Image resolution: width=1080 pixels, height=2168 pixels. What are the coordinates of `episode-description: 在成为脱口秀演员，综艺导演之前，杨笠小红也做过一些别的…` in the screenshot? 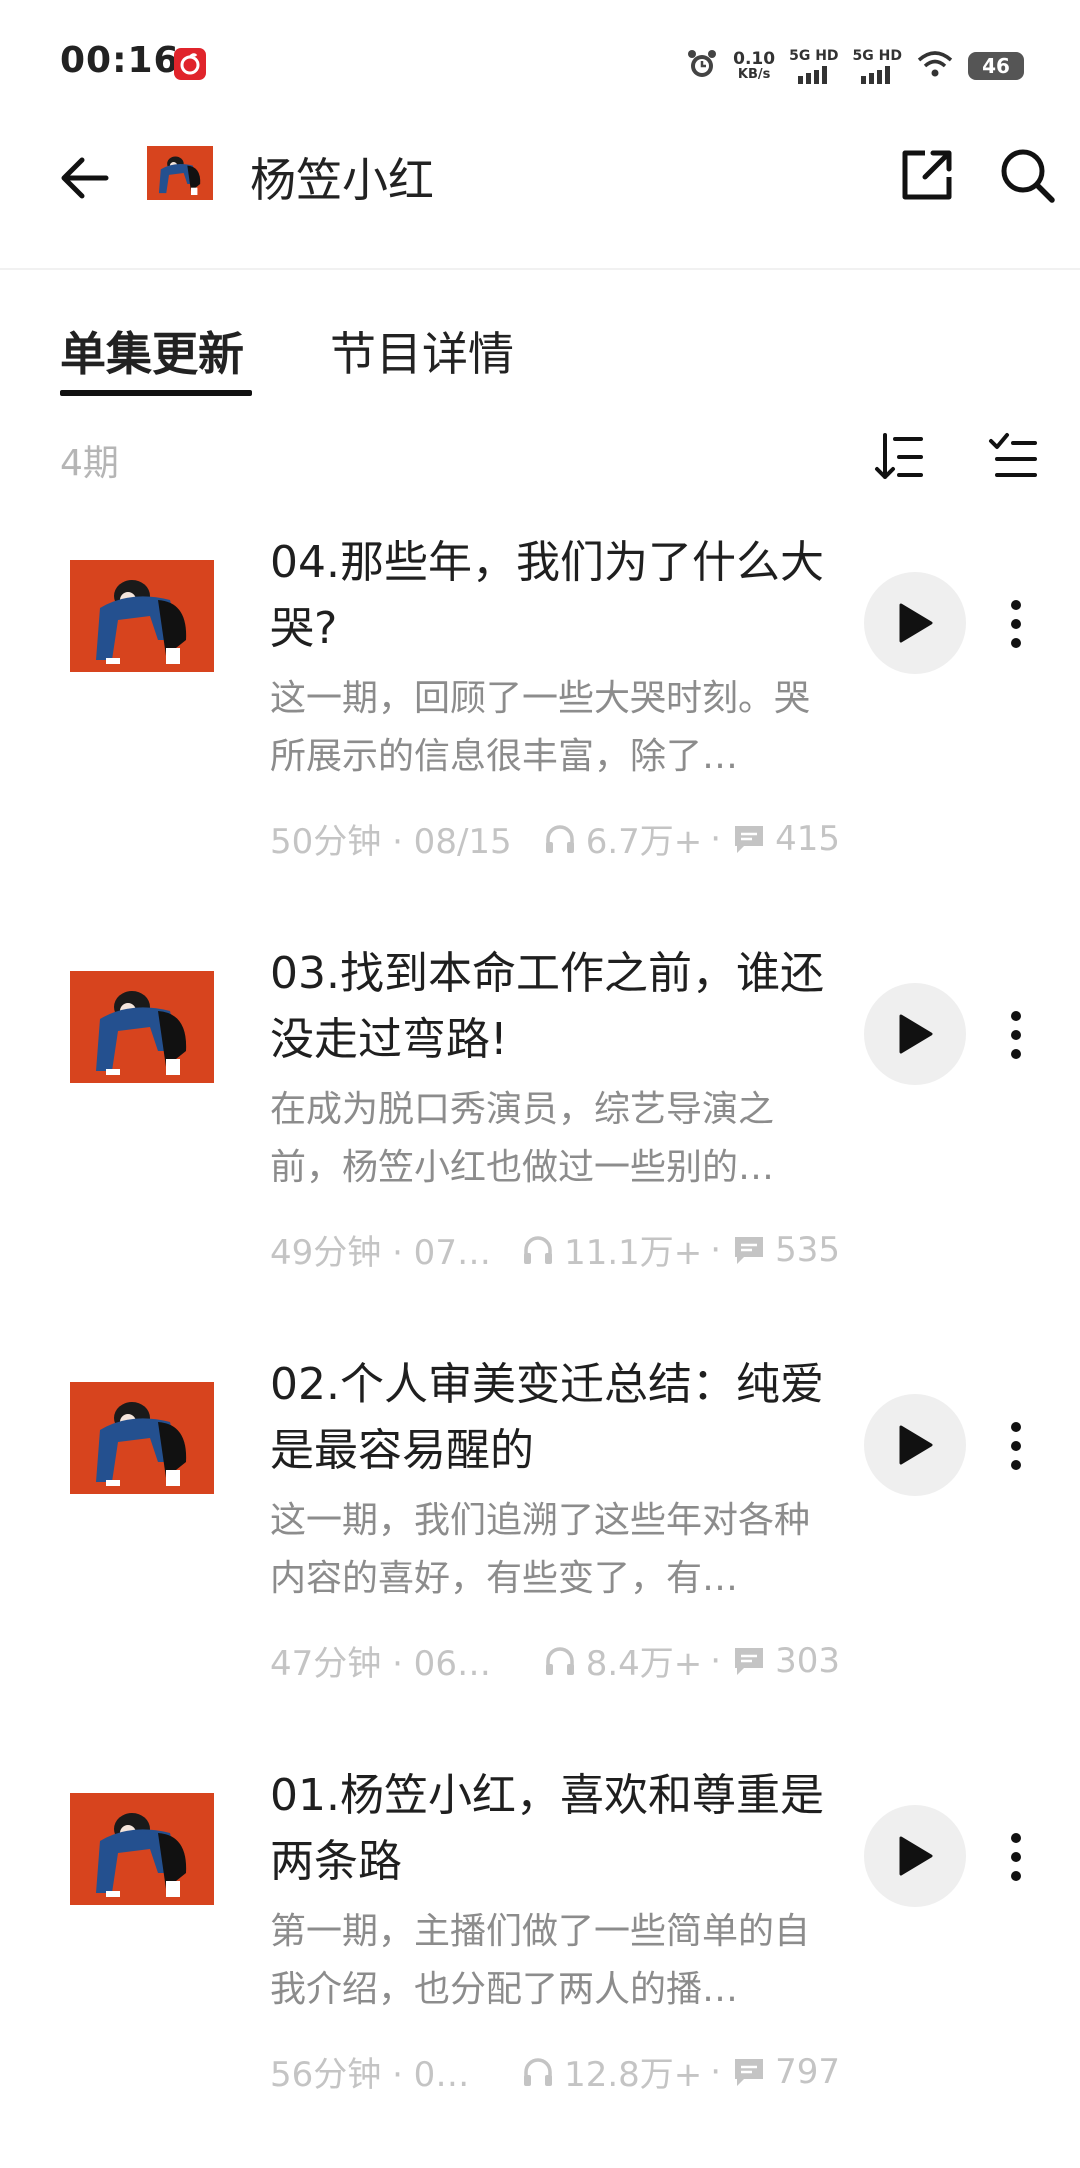 It's located at (522, 1138).